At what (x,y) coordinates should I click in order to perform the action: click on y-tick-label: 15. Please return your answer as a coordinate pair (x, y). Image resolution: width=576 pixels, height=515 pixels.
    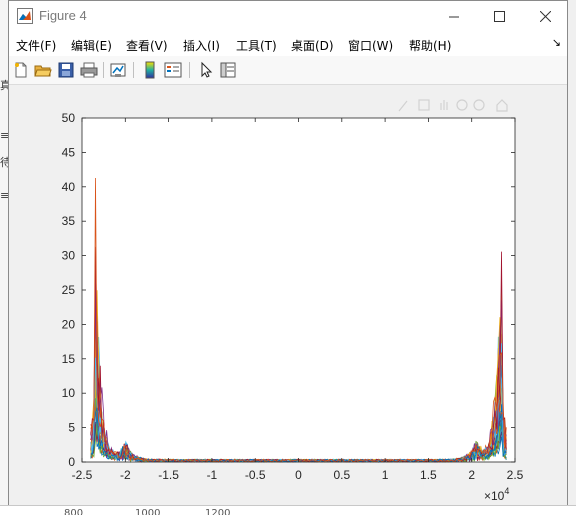
    Looking at the image, I should click on (69, 359).